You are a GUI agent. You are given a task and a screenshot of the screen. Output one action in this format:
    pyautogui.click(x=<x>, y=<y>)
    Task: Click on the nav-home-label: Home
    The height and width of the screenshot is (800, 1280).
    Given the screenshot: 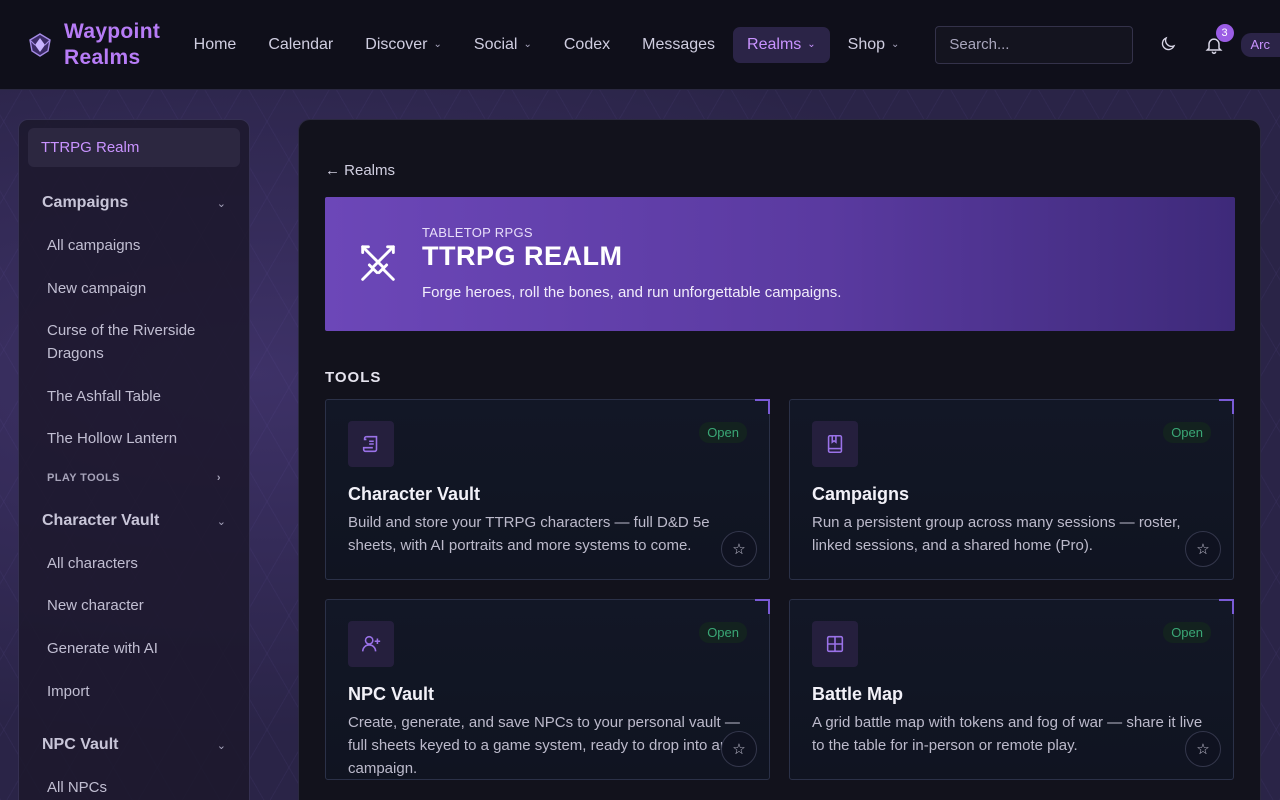 What is the action you would take?
    pyautogui.click(x=215, y=44)
    